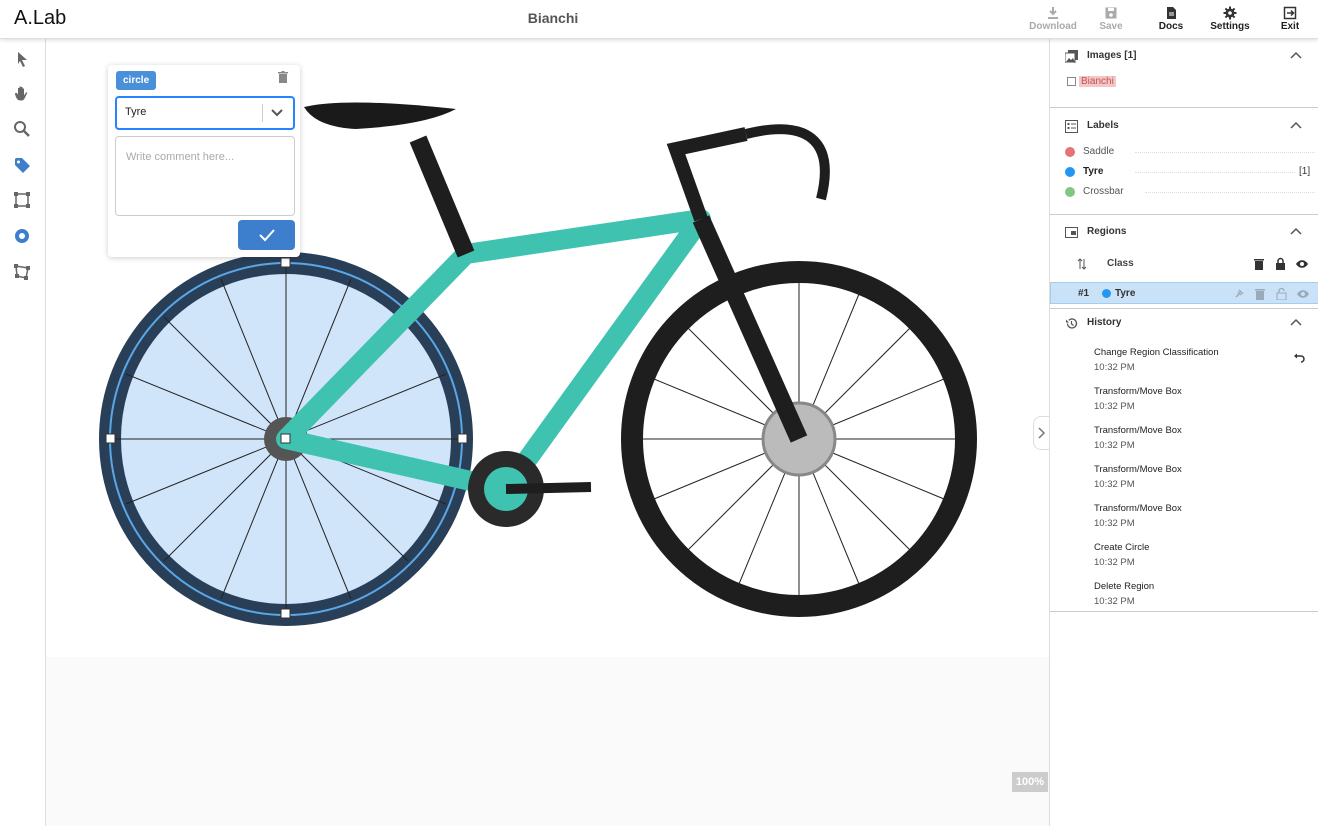  Describe the element at coordinates (1053, 26) in the screenshot. I see `download-label: Download` at that location.